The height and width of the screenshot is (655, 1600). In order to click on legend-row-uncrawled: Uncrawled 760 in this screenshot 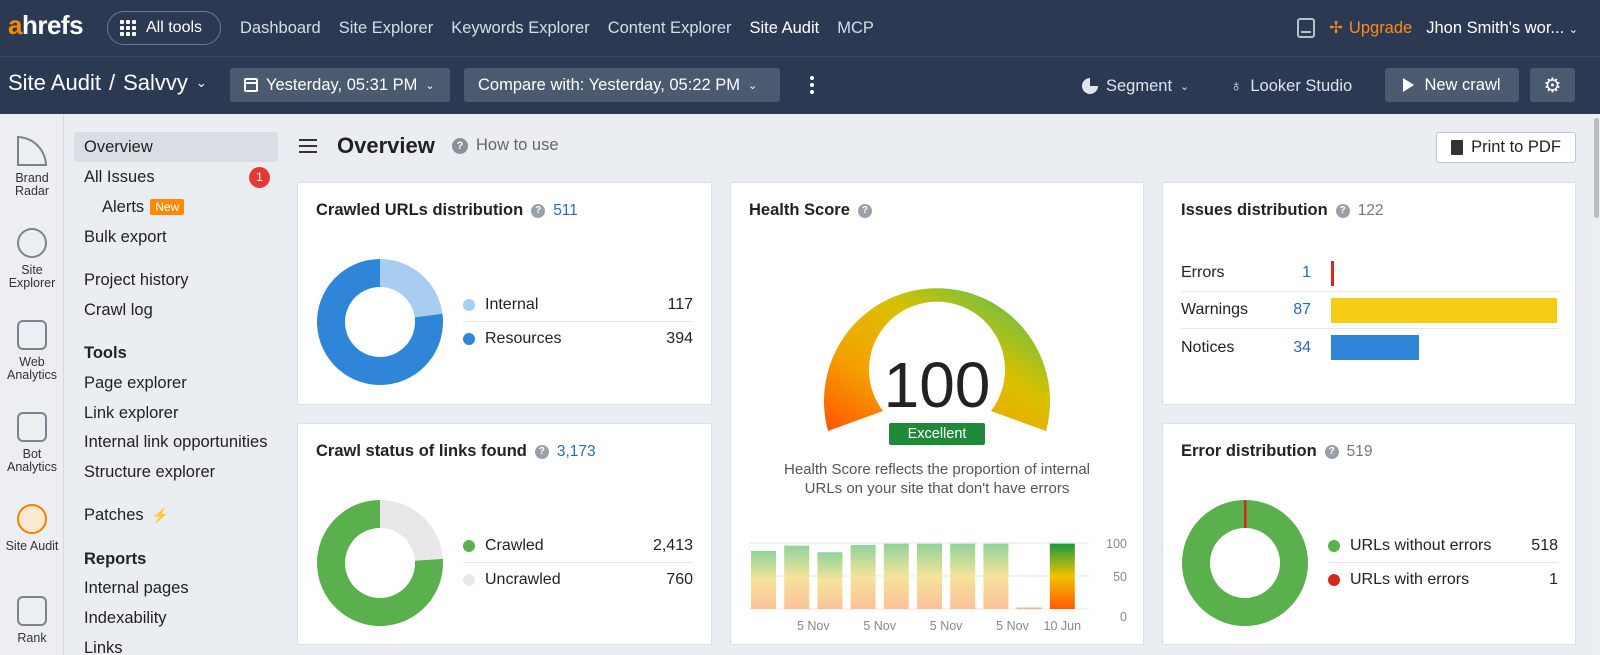, I will do `click(578, 579)`.